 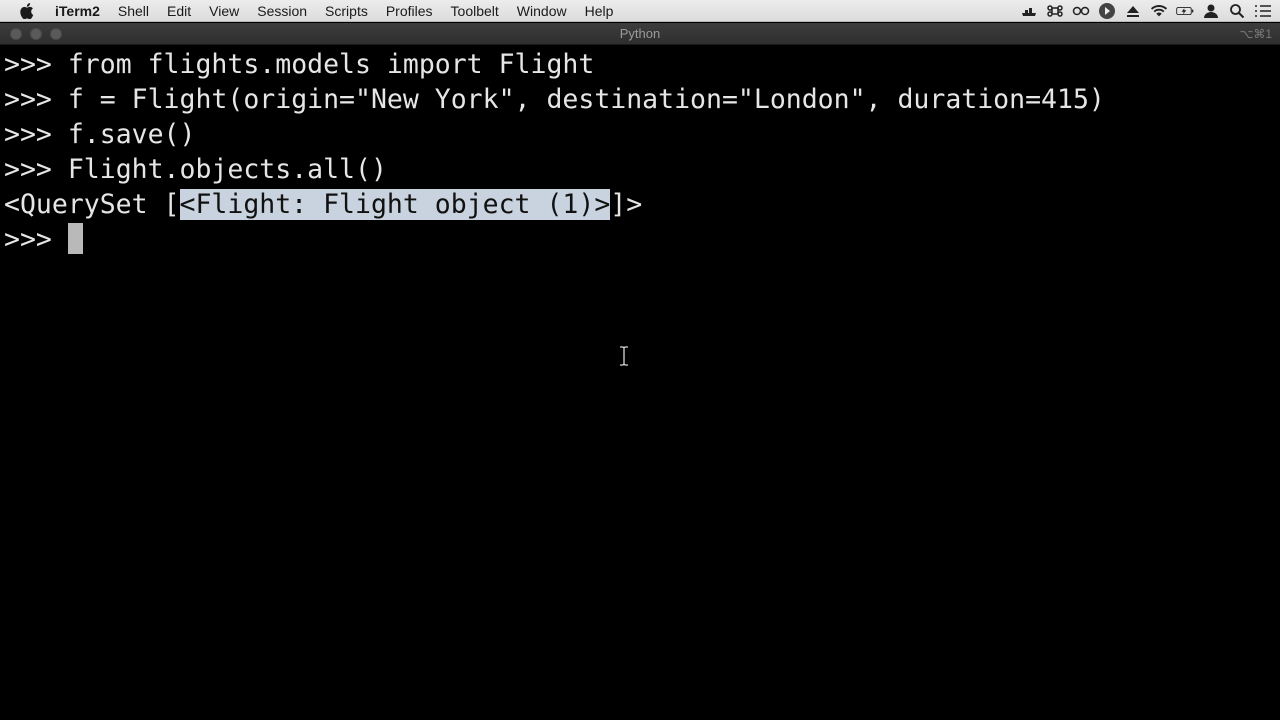 What do you see at coordinates (1055, 11) in the screenshot?
I see `command-icon` at bounding box center [1055, 11].